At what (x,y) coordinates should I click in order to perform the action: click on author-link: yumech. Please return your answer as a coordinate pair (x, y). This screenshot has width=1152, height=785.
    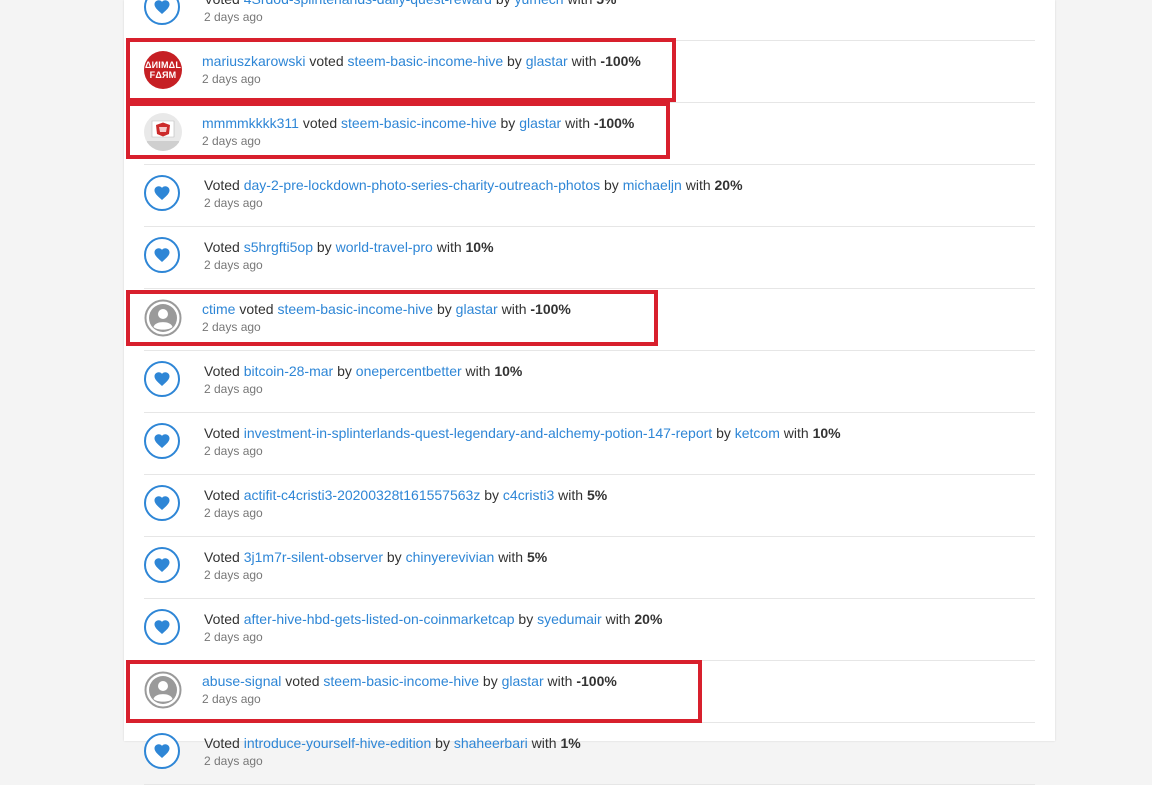
    Looking at the image, I should click on (539, 3).